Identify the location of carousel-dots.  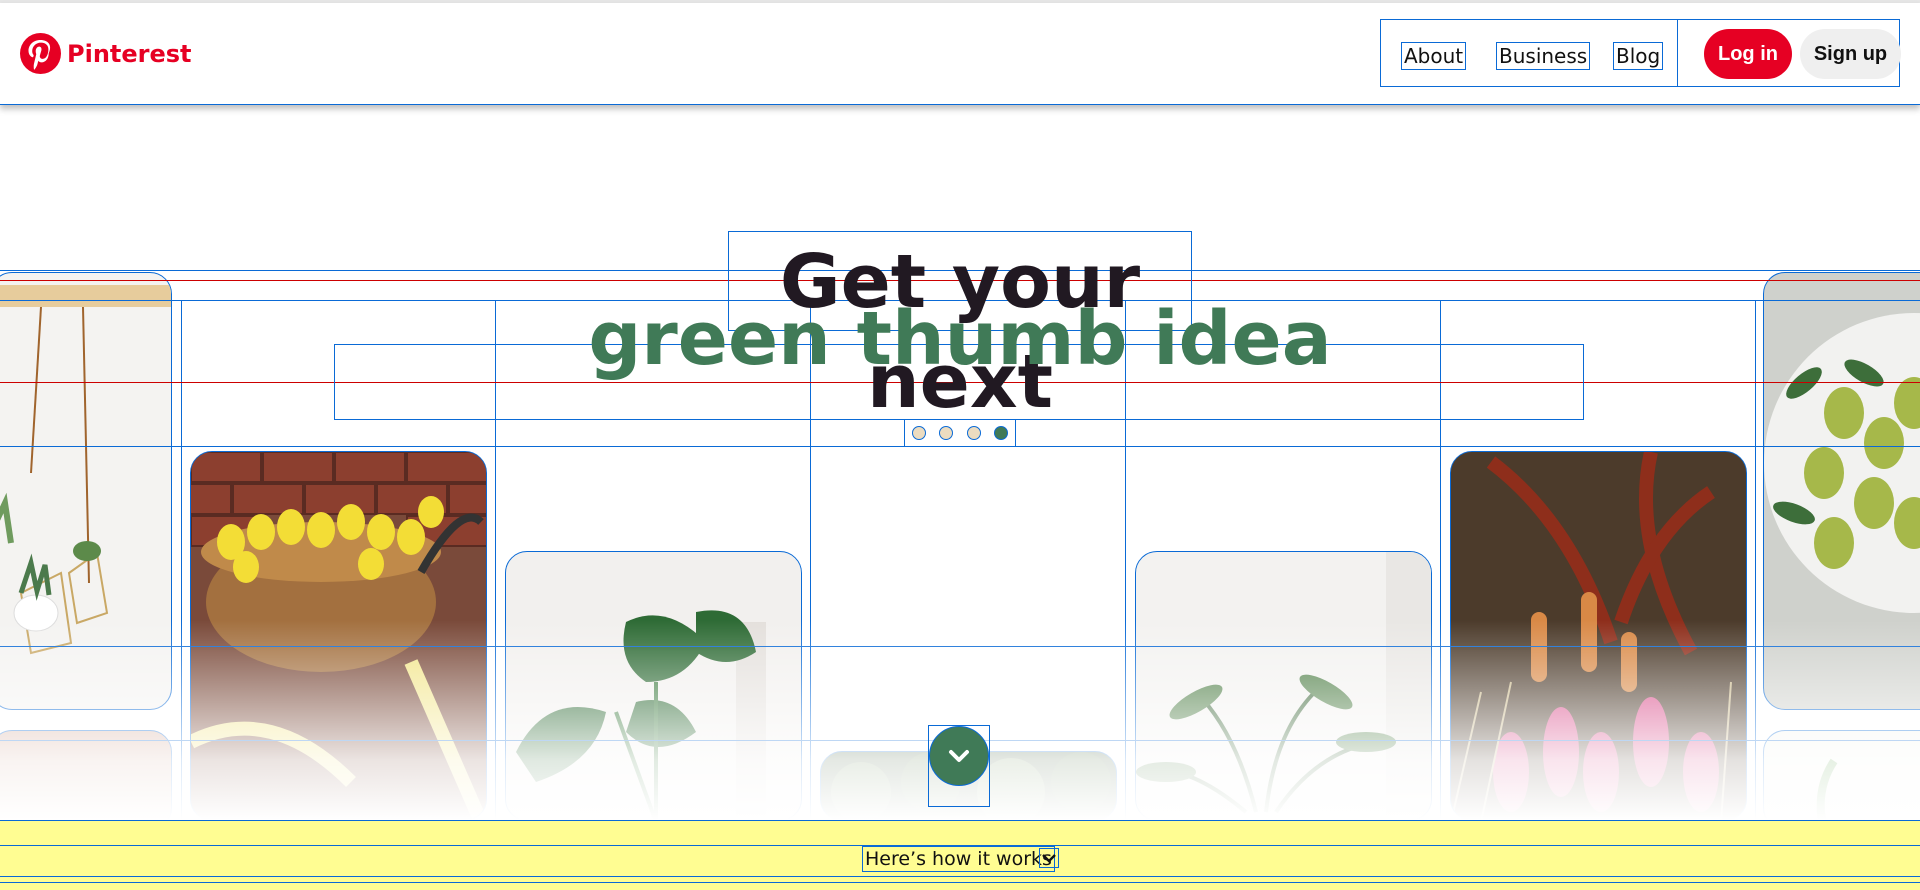
(960, 433).